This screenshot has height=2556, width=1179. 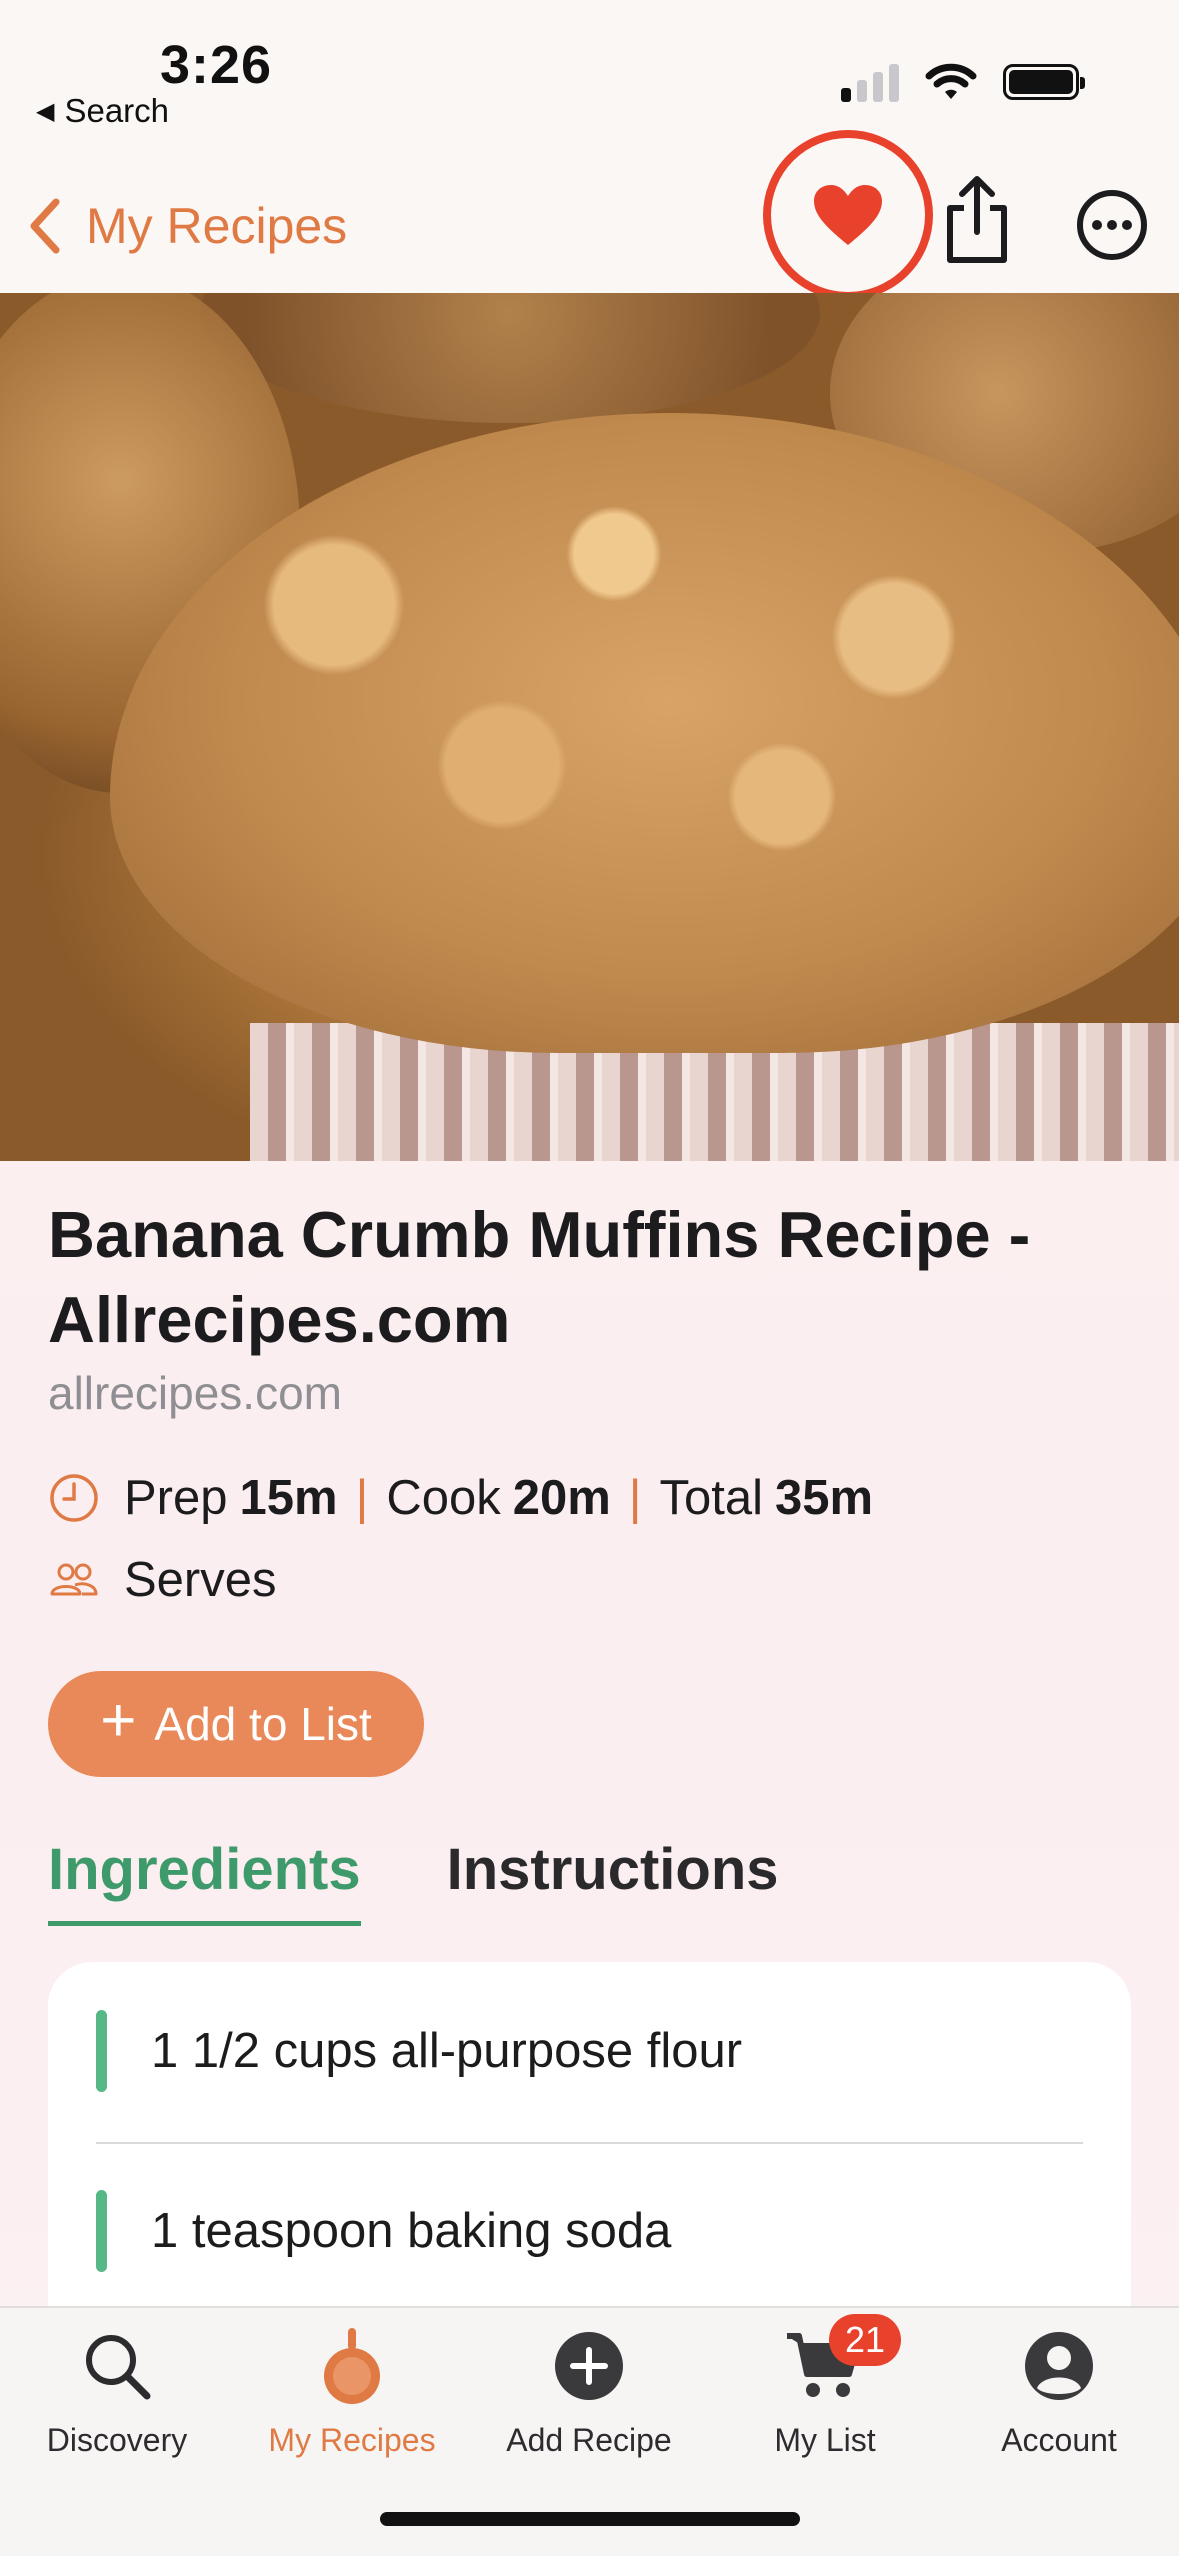 I want to click on status-time: 3:26, so click(x=216, y=65).